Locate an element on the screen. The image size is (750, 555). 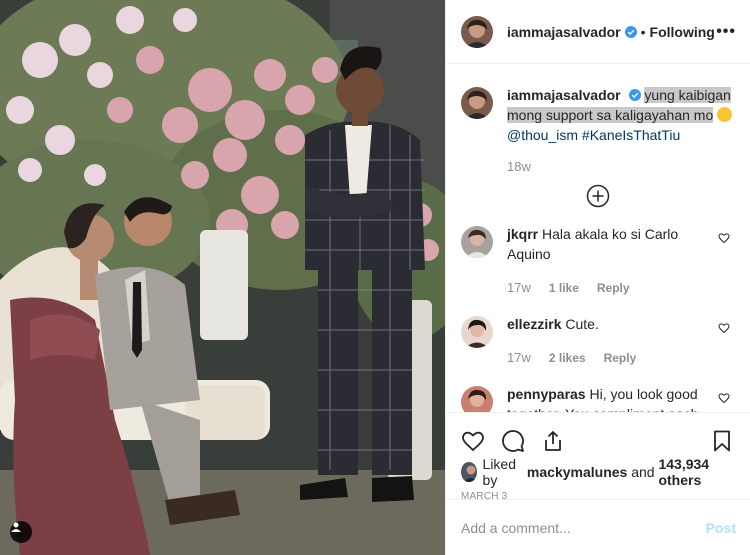
author-avatar is located at coordinates (477, 31).